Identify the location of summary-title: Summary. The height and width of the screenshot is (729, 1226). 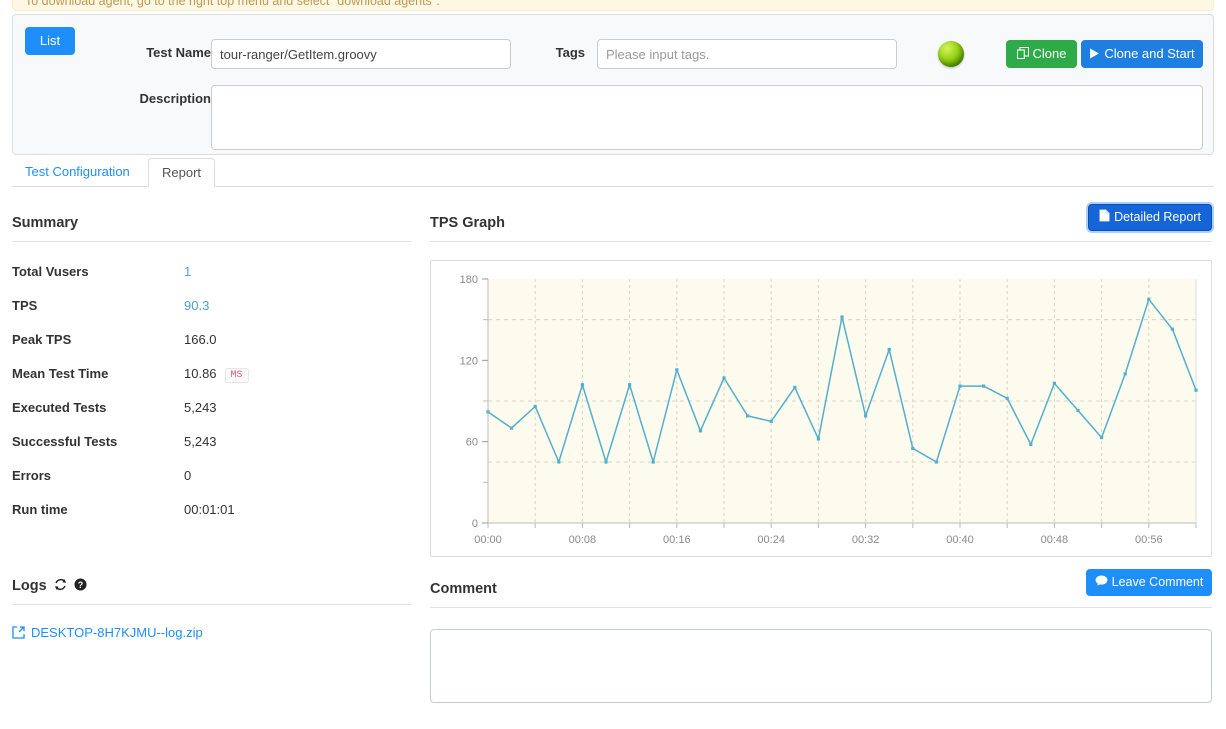
(45, 223).